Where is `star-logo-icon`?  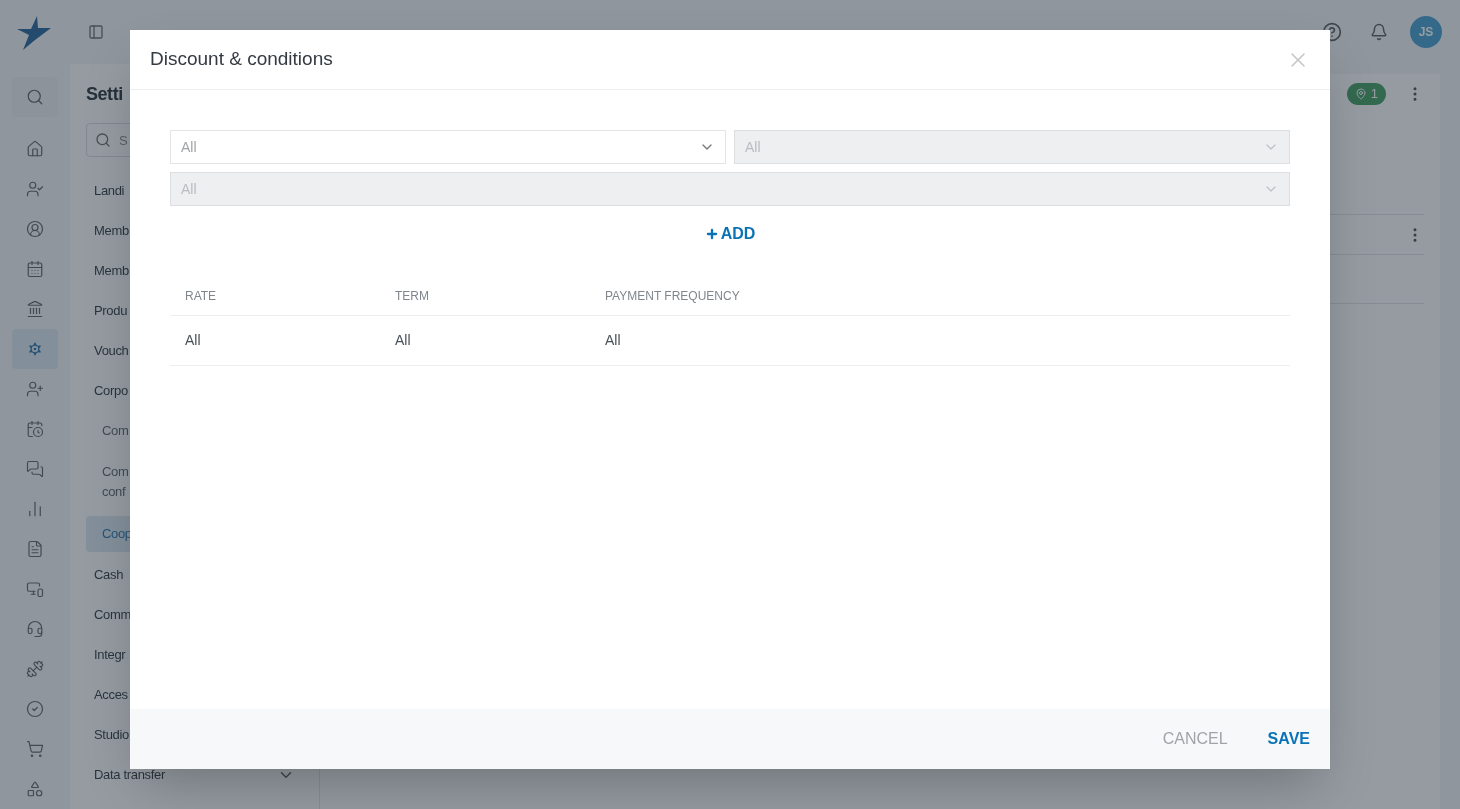
star-logo-icon is located at coordinates (35, 32).